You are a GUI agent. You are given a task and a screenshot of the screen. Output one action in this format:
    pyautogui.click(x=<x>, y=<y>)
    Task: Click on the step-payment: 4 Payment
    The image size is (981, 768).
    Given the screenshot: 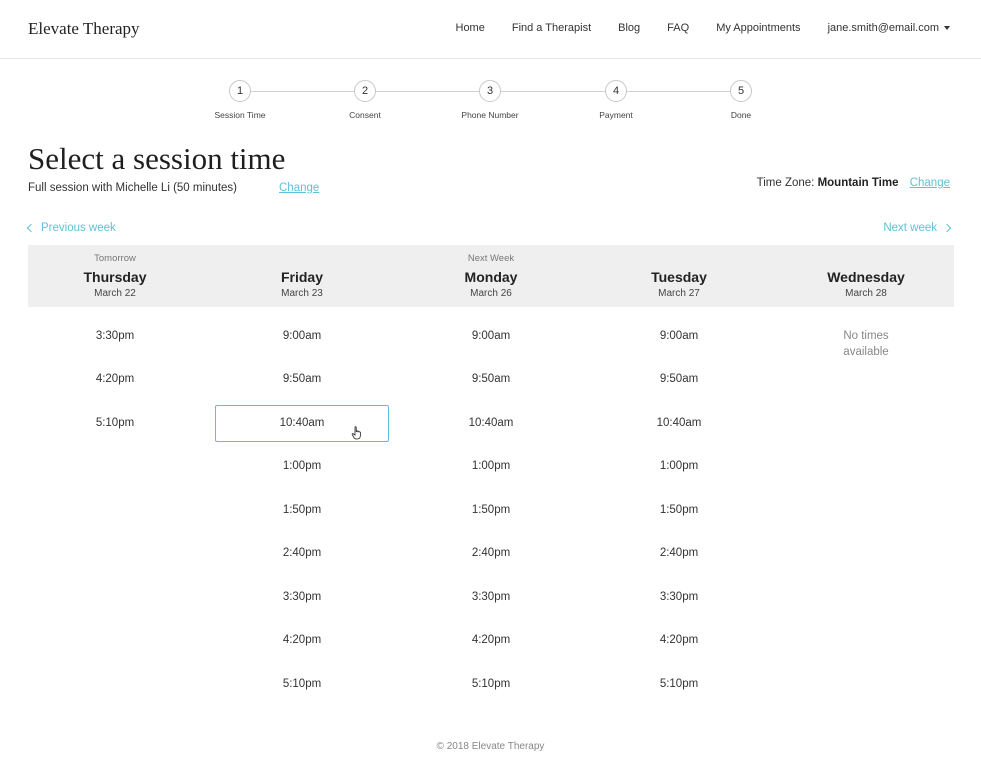 What is the action you would take?
    pyautogui.click(x=616, y=100)
    